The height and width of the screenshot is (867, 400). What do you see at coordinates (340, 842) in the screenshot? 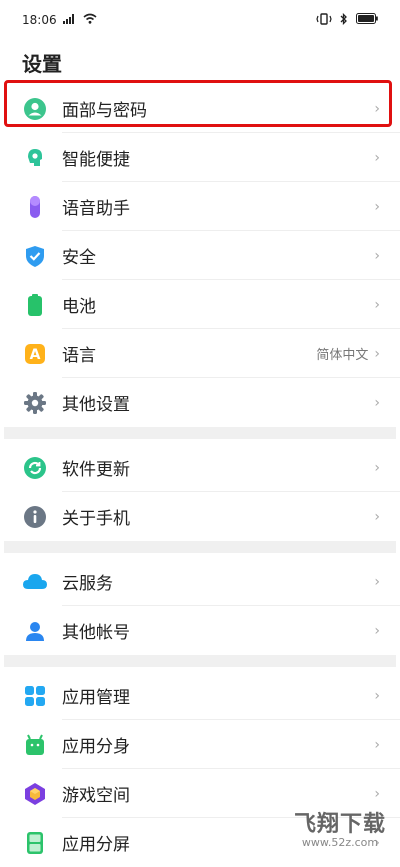
I see `watermark-url: www.52z.com` at bounding box center [340, 842].